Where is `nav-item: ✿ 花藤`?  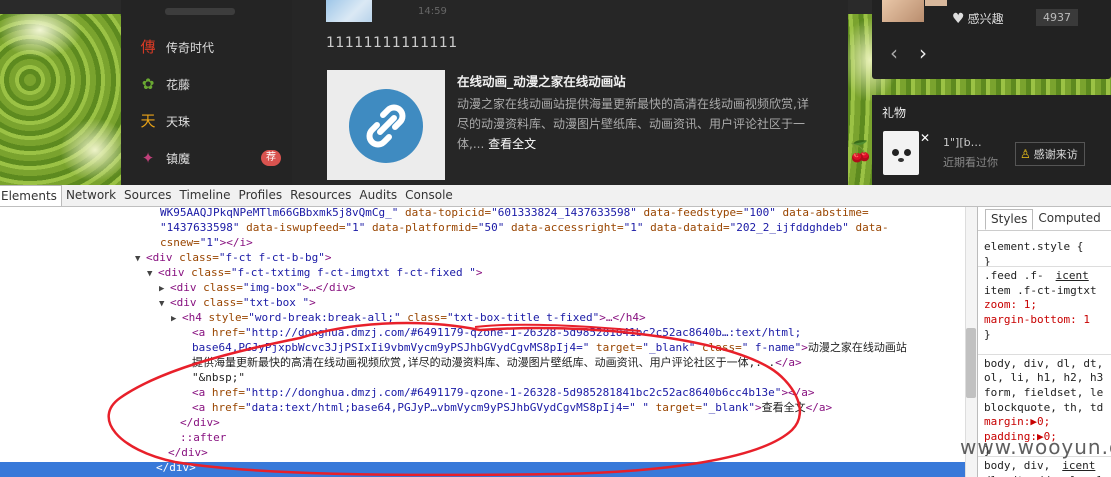
nav-item: ✿ 花藤 is located at coordinates (206, 84).